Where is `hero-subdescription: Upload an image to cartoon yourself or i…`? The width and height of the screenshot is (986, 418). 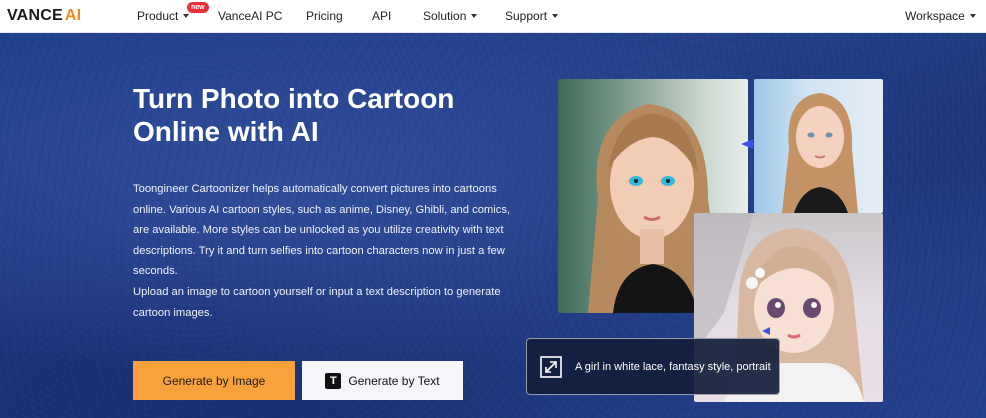
hero-subdescription: Upload an image to cartoon yourself or i… is located at coordinates (317, 302).